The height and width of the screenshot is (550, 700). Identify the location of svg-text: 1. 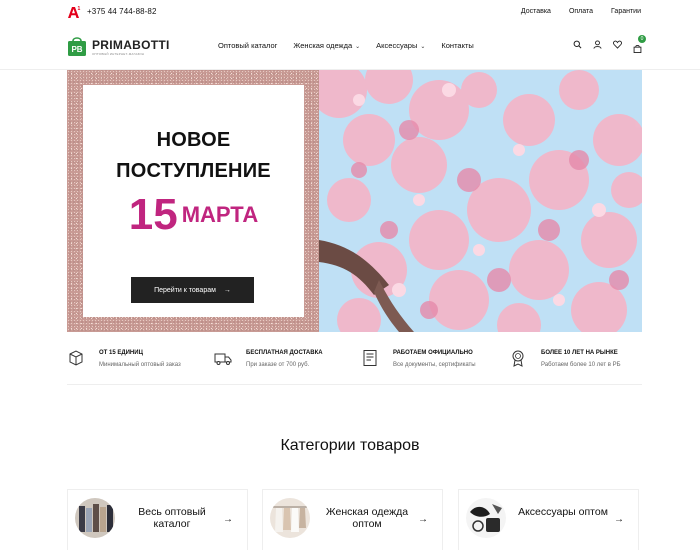
(79, 9).